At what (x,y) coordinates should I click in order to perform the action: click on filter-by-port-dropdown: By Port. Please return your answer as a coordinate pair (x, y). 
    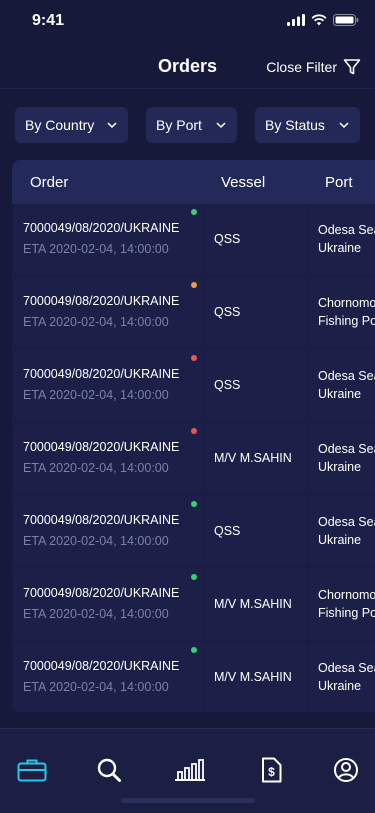
    Looking at the image, I should click on (191, 125).